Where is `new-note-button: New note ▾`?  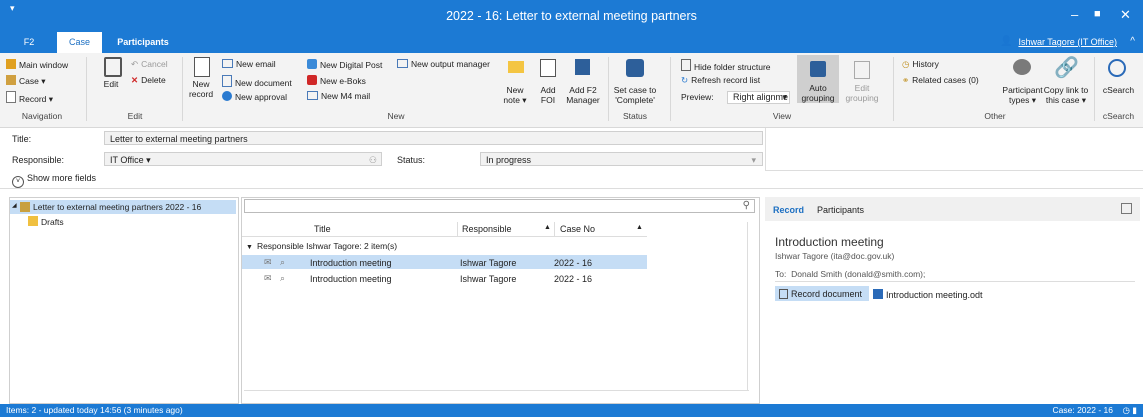 new-note-button: New note ▾ is located at coordinates (515, 95).